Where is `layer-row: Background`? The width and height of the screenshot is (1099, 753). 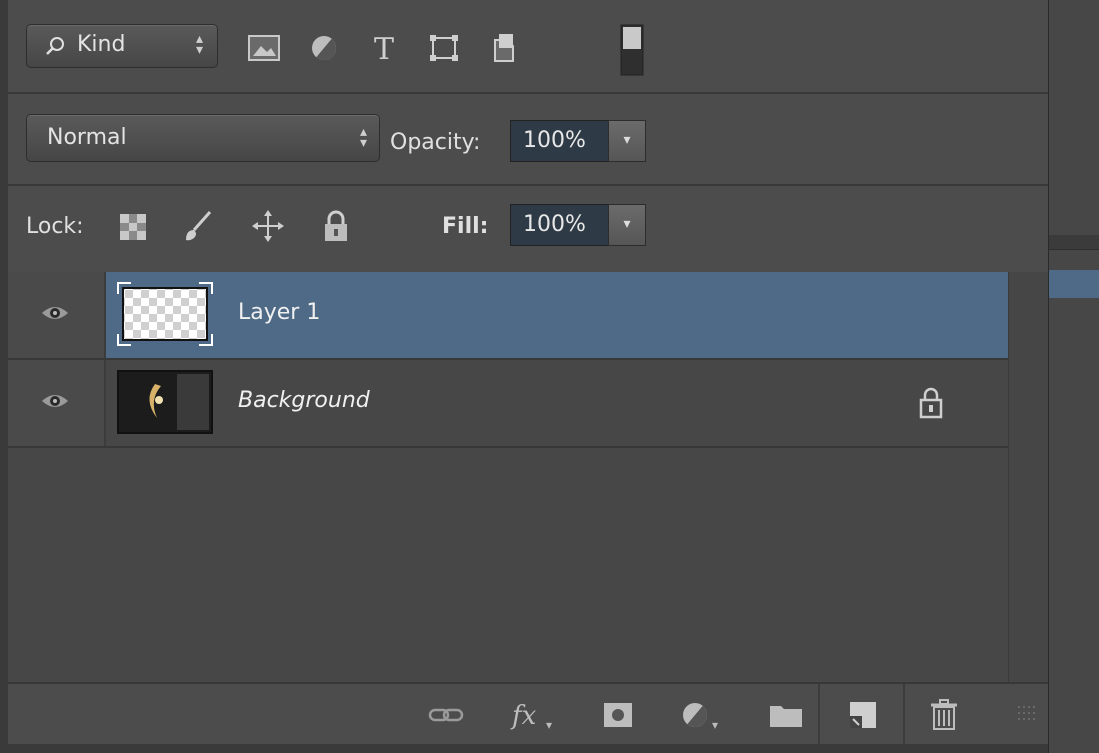 layer-row: Background is located at coordinates (508, 404).